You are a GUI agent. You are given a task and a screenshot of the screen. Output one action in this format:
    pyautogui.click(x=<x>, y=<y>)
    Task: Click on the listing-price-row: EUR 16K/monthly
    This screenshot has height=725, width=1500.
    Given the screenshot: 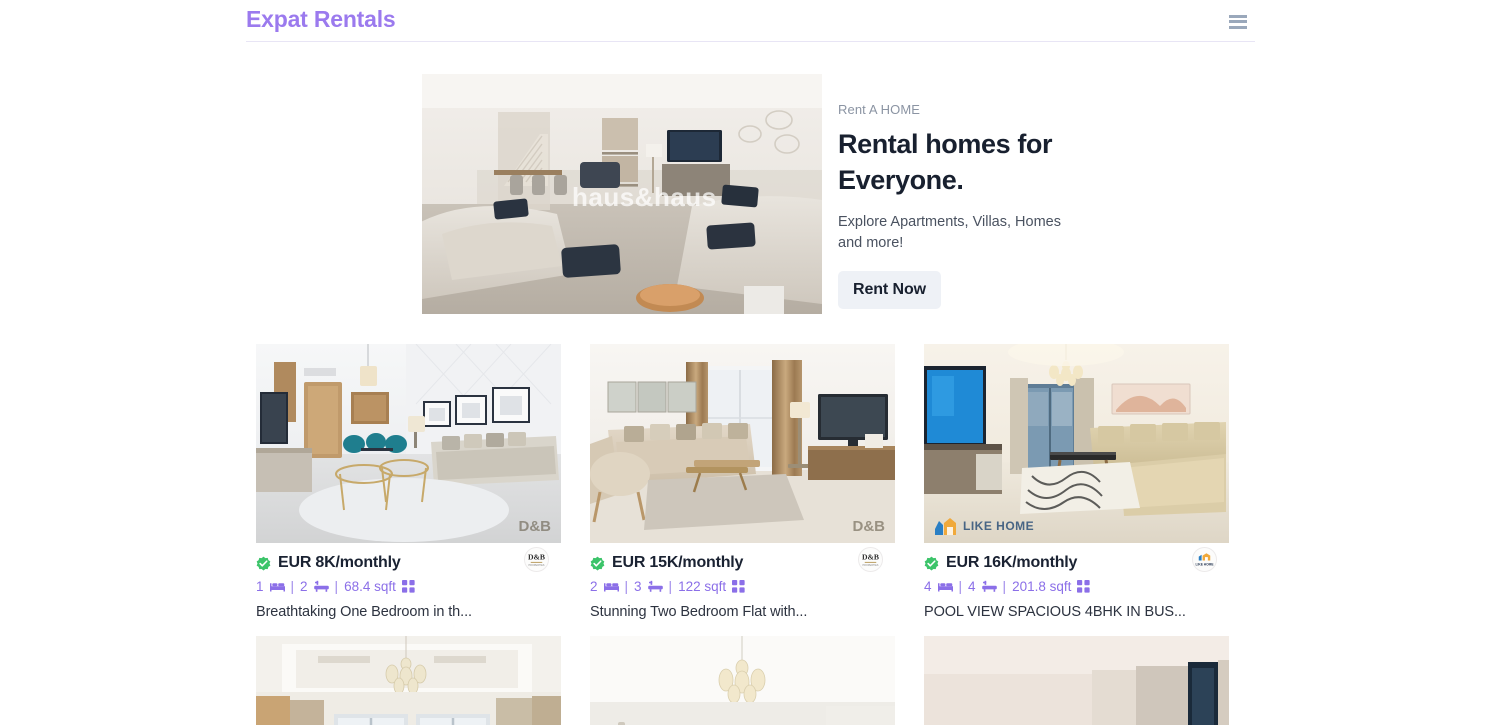 What is the action you would take?
    pyautogui.click(x=1076, y=563)
    